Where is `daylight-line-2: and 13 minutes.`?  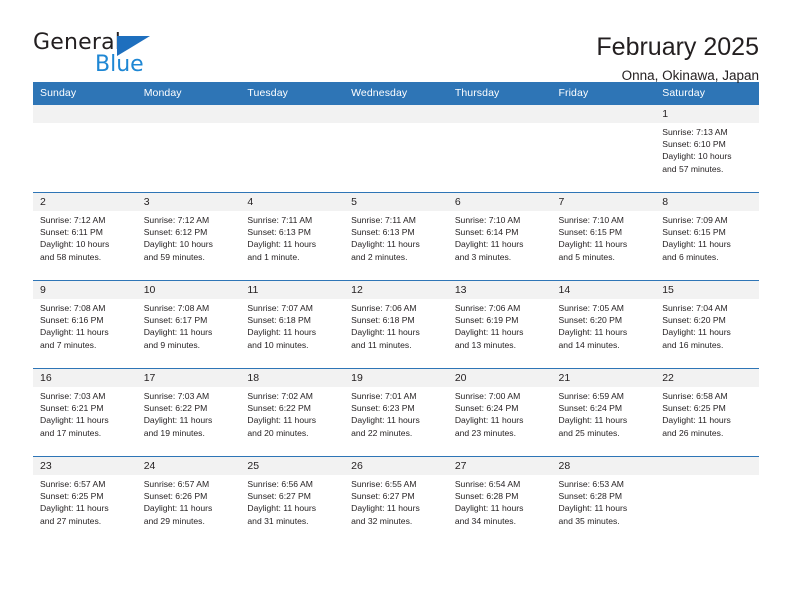 daylight-line-2: and 13 minutes. is located at coordinates (485, 344).